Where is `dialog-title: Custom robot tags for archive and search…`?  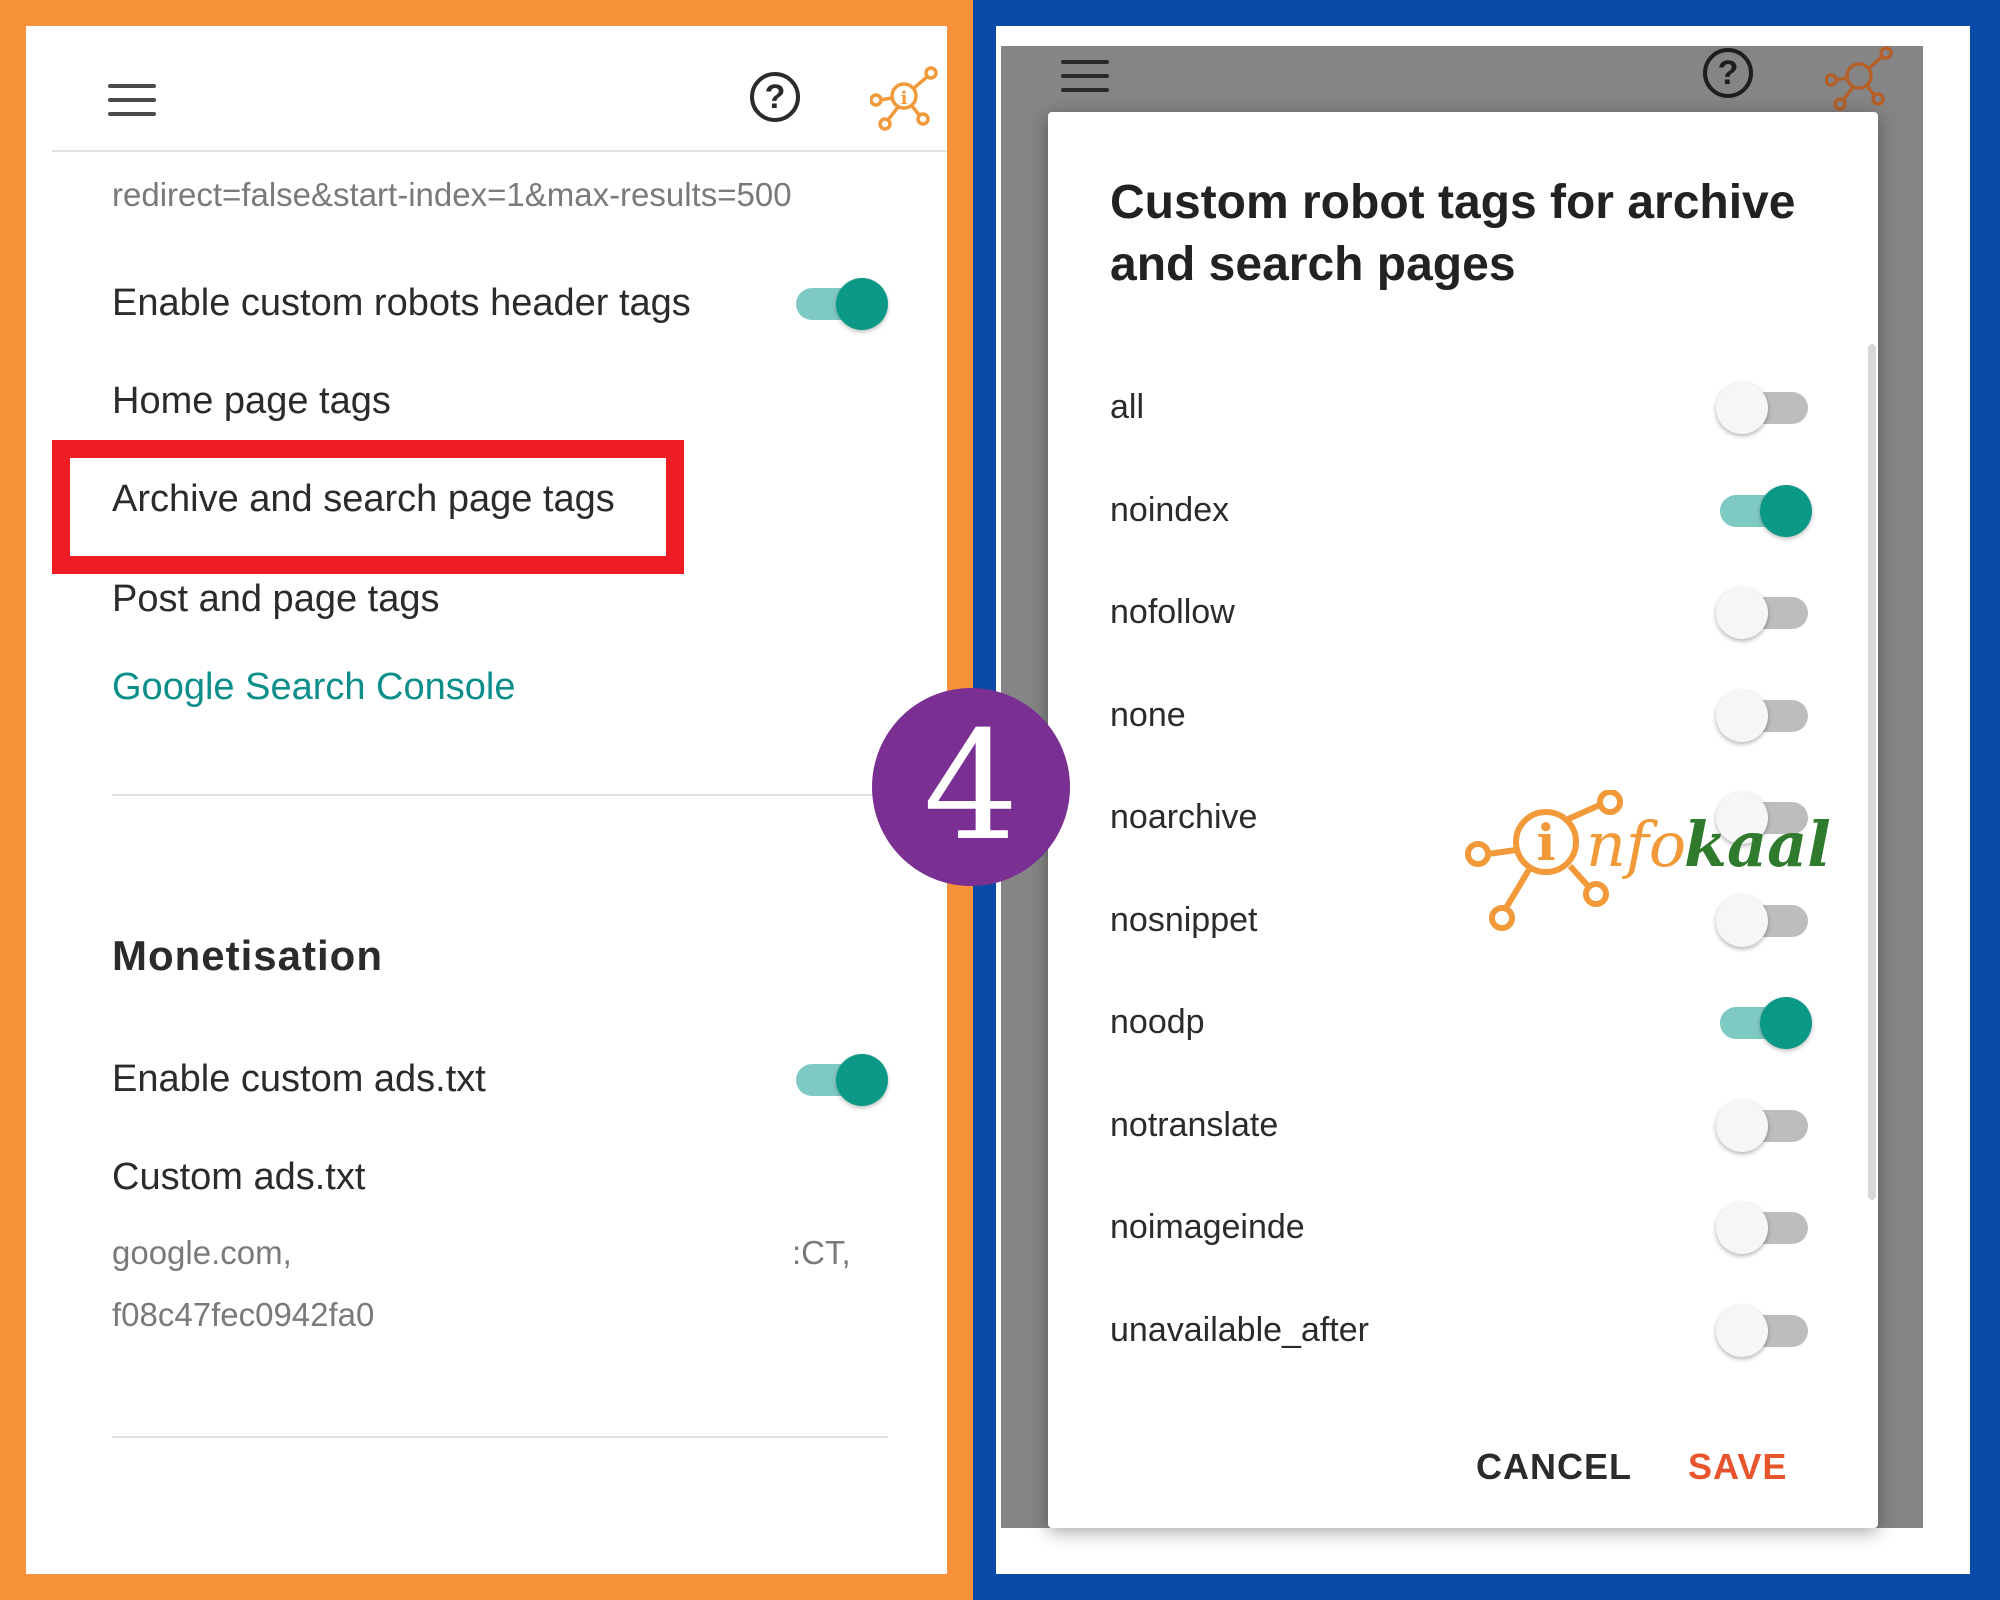
dialog-title: Custom robot tags for archive and search… is located at coordinates (1480, 234).